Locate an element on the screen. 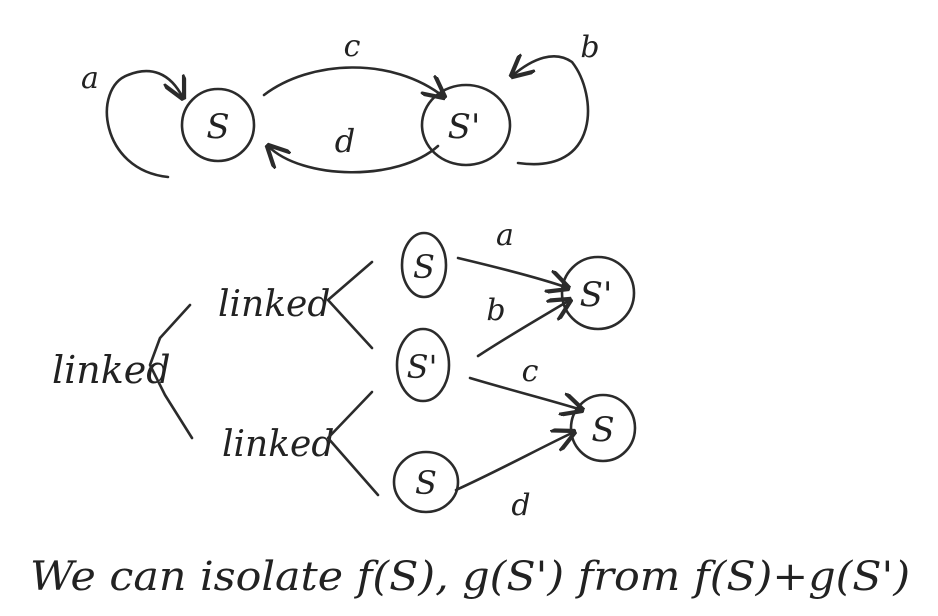 Image resolution: width=938 pixels, height=616 pixels. self-loop-a-edge is located at coordinates (144, 124).